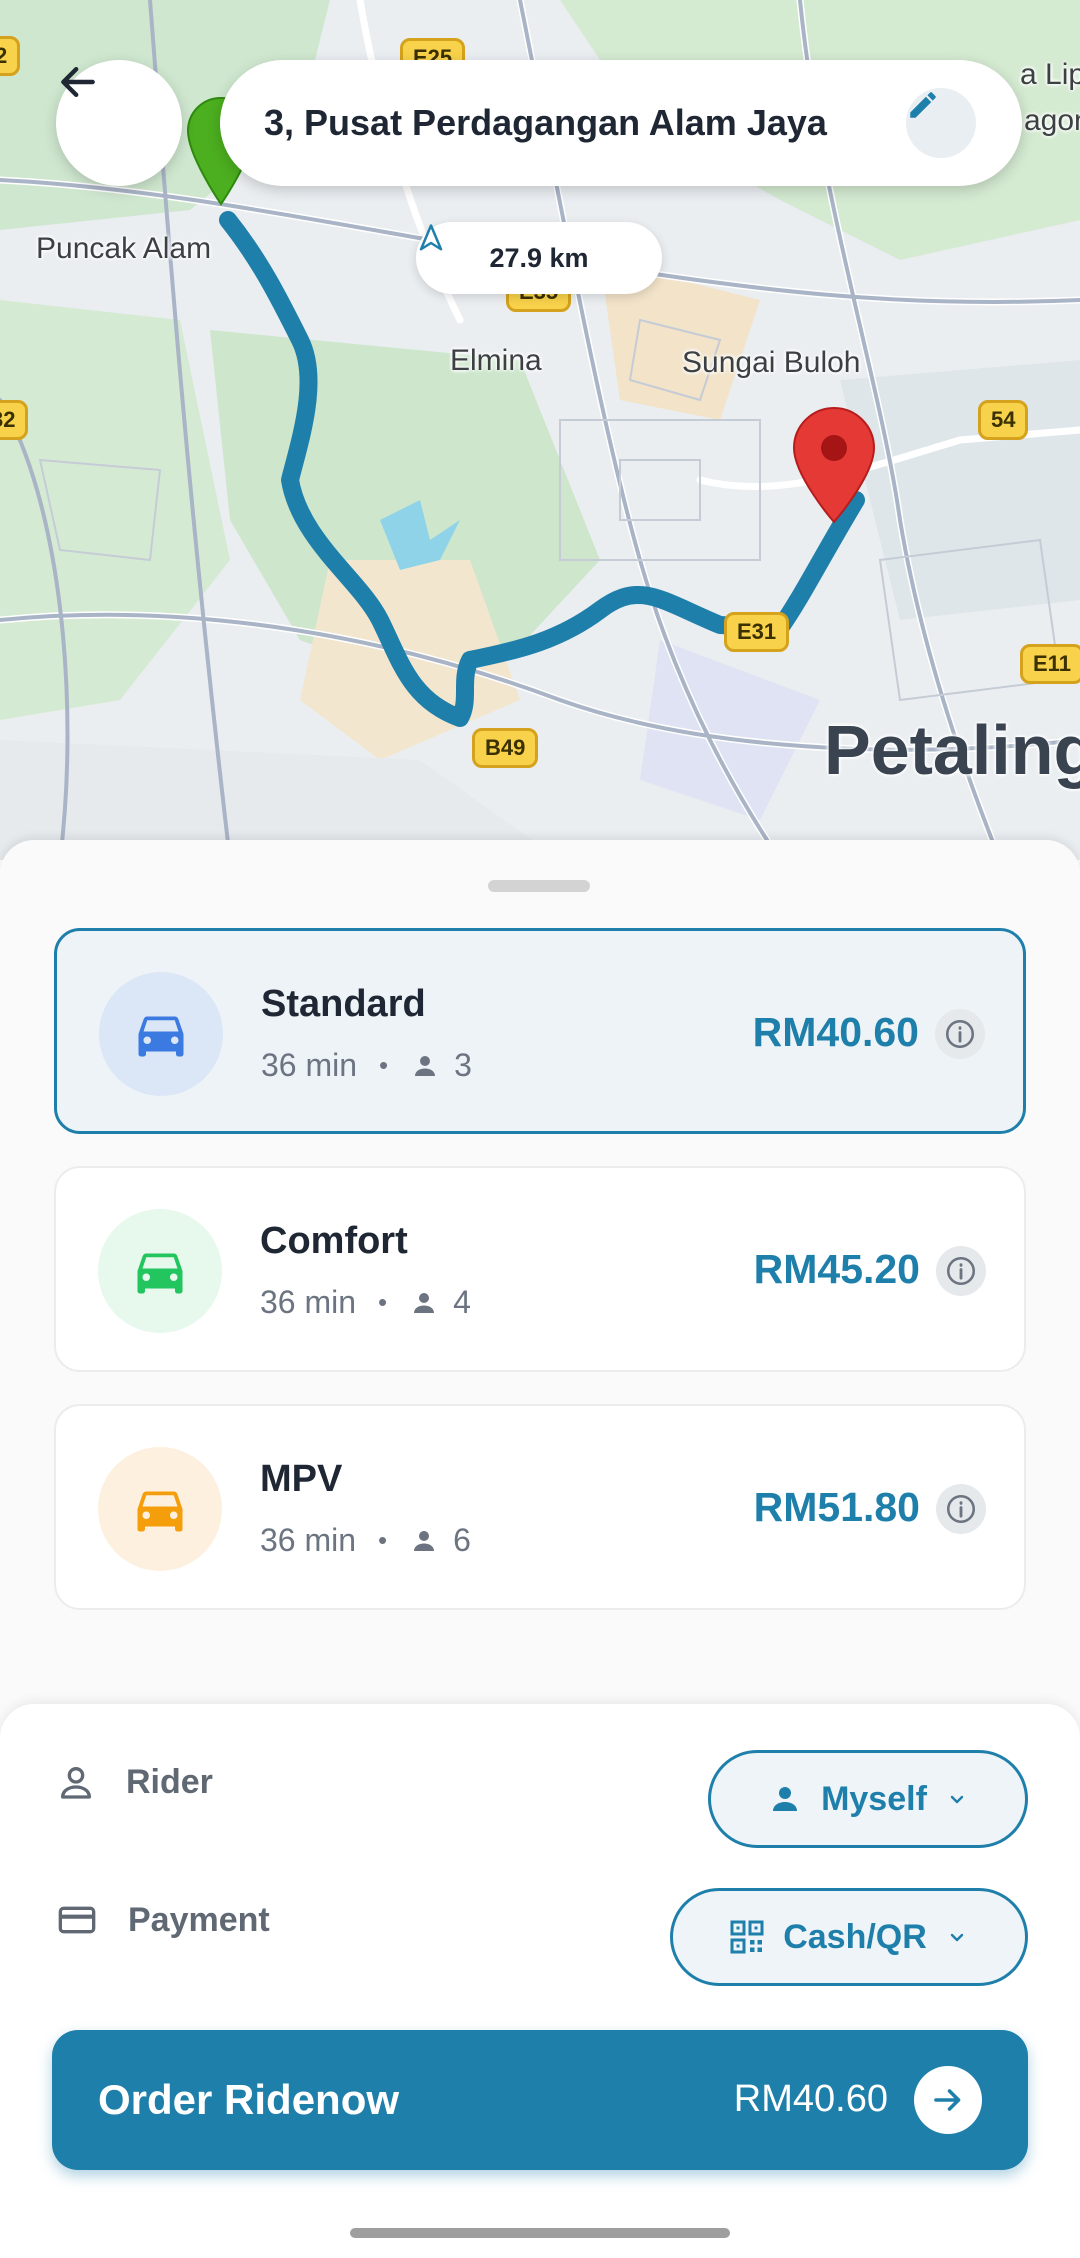 The width and height of the screenshot is (1080, 2258). I want to click on payment-select: Cash/QR, so click(849, 1937).